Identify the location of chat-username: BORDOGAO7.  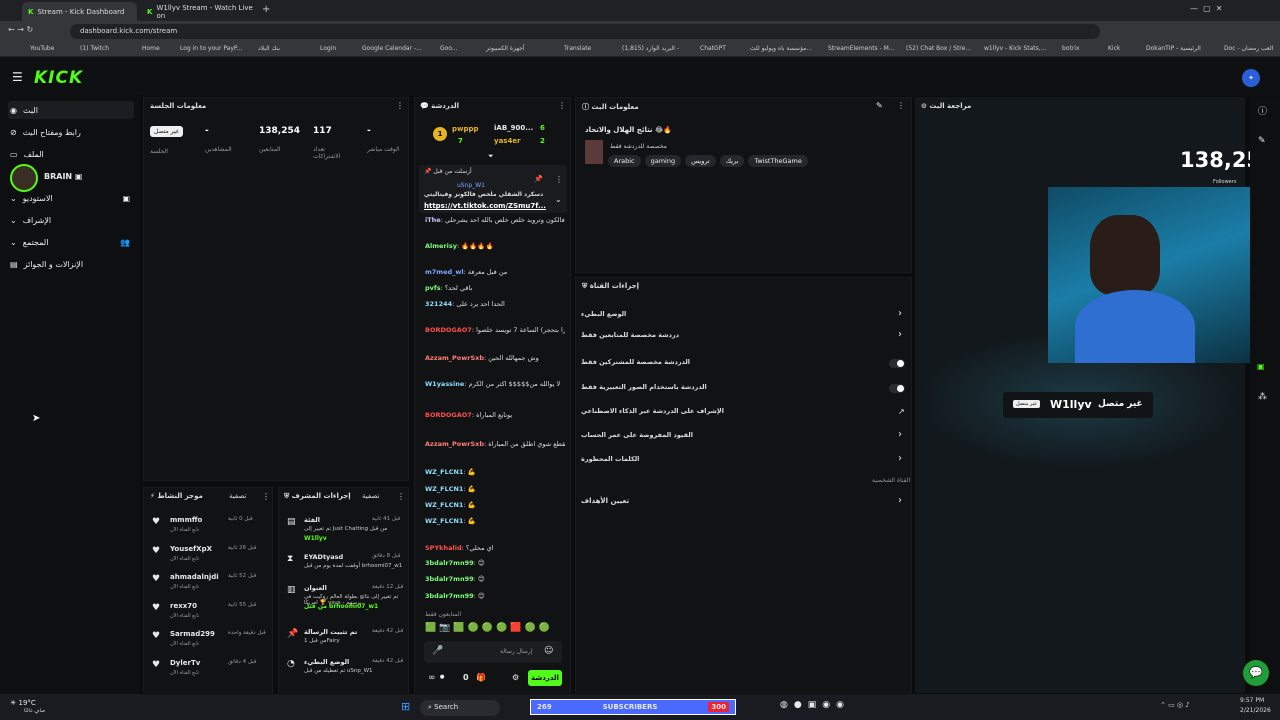
(448, 415).